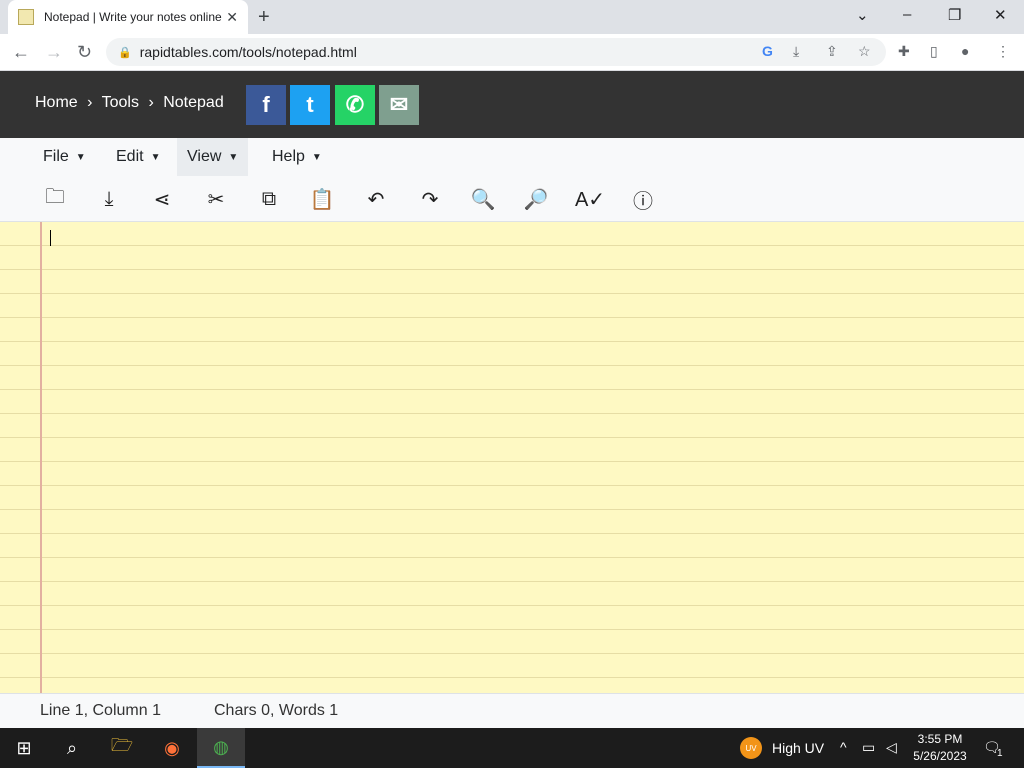 The height and width of the screenshot is (768, 1024). I want to click on help-icon: ⓘ, so click(643, 199).